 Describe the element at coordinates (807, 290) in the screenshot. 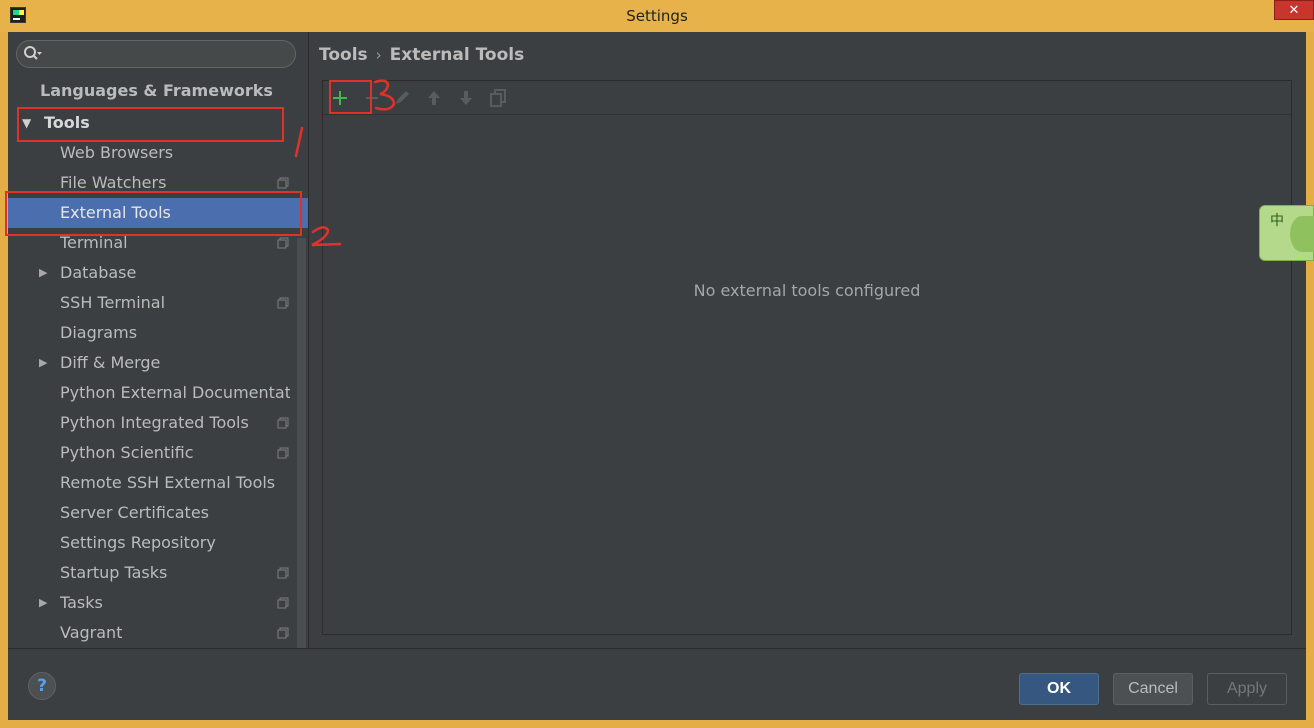

I see `empty-state-text: No external tools configured` at that location.